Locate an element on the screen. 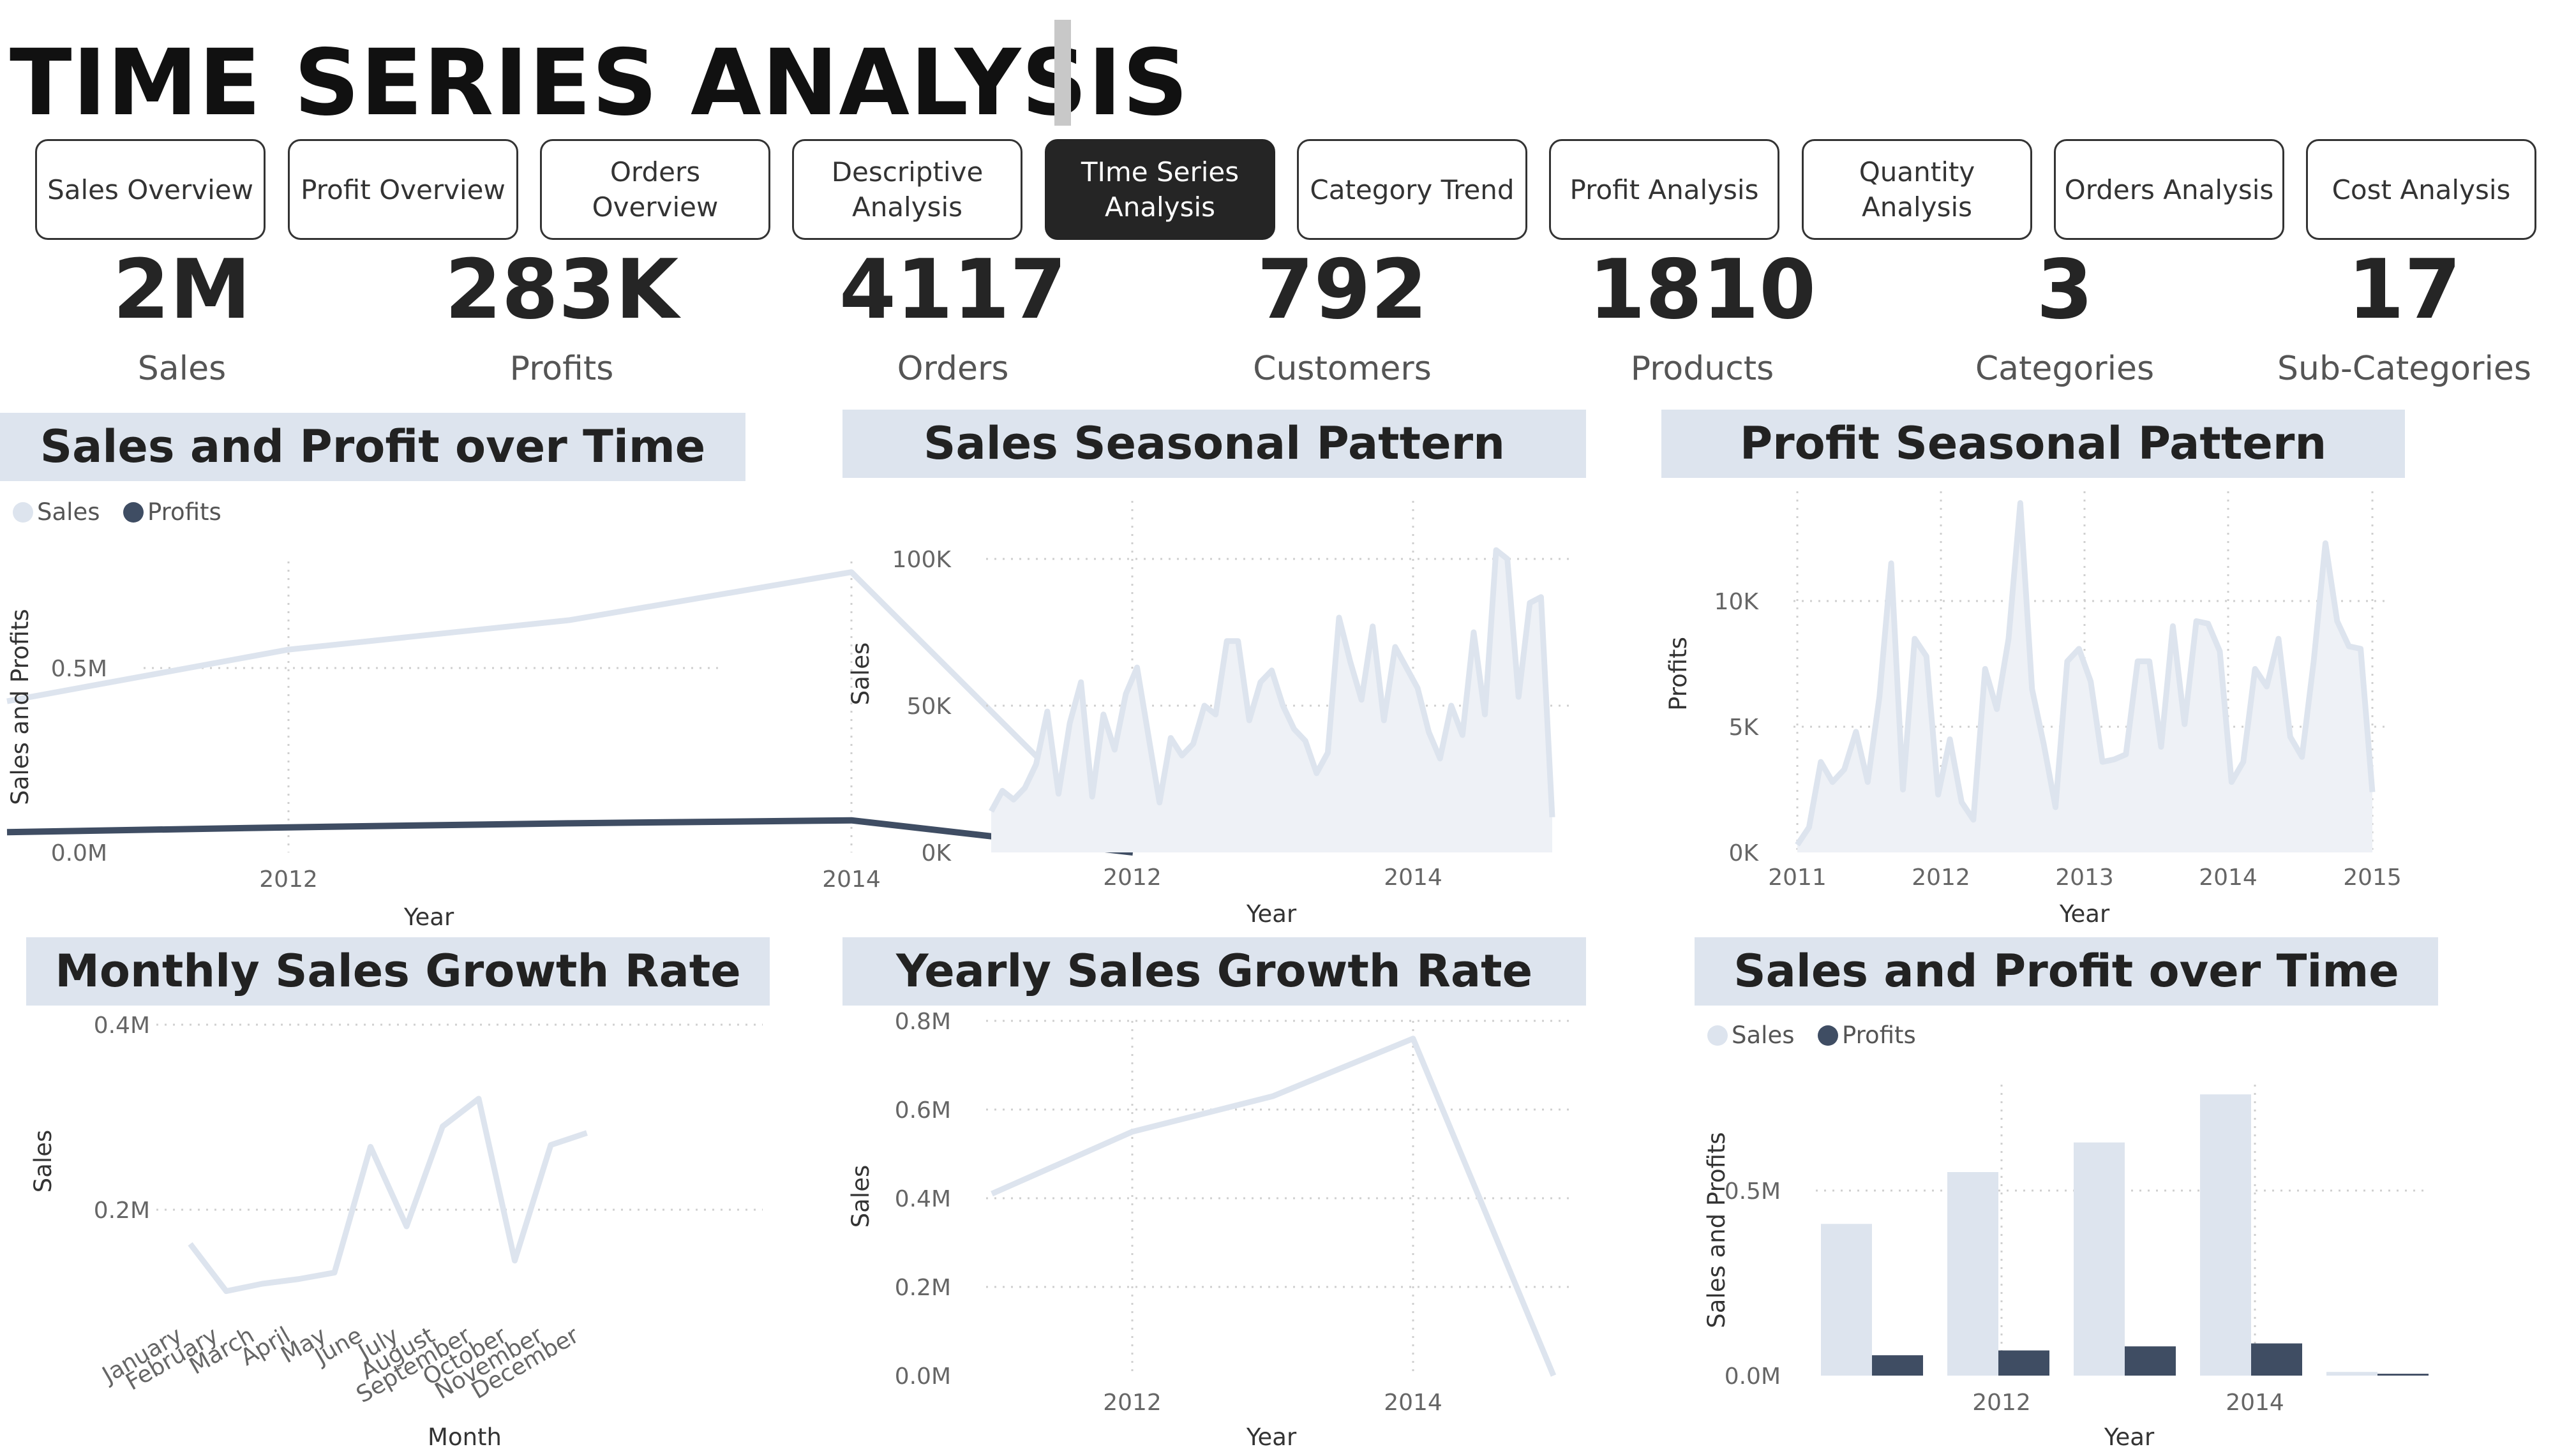  y-tick-label: 5K is located at coordinates (1743, 728).